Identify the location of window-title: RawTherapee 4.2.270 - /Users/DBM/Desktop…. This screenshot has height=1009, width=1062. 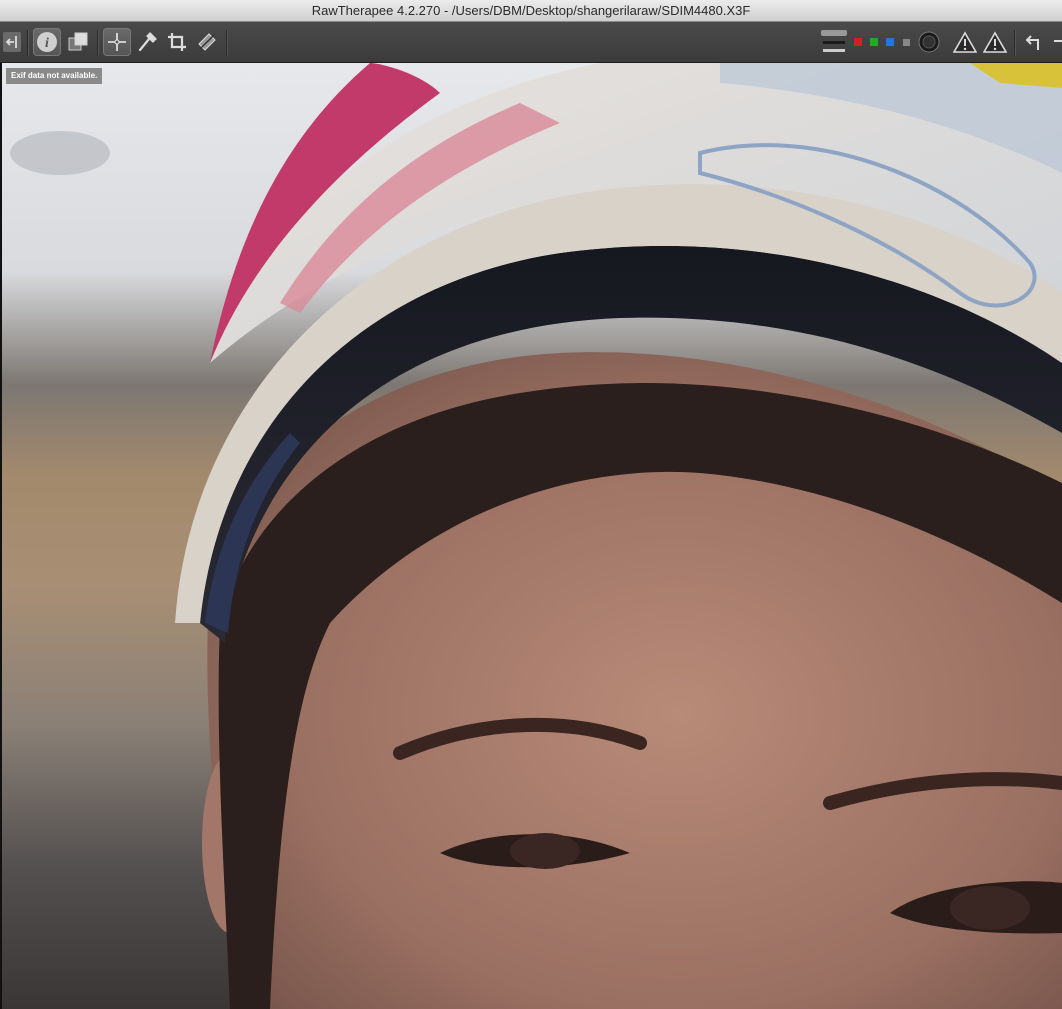
(531, 10).